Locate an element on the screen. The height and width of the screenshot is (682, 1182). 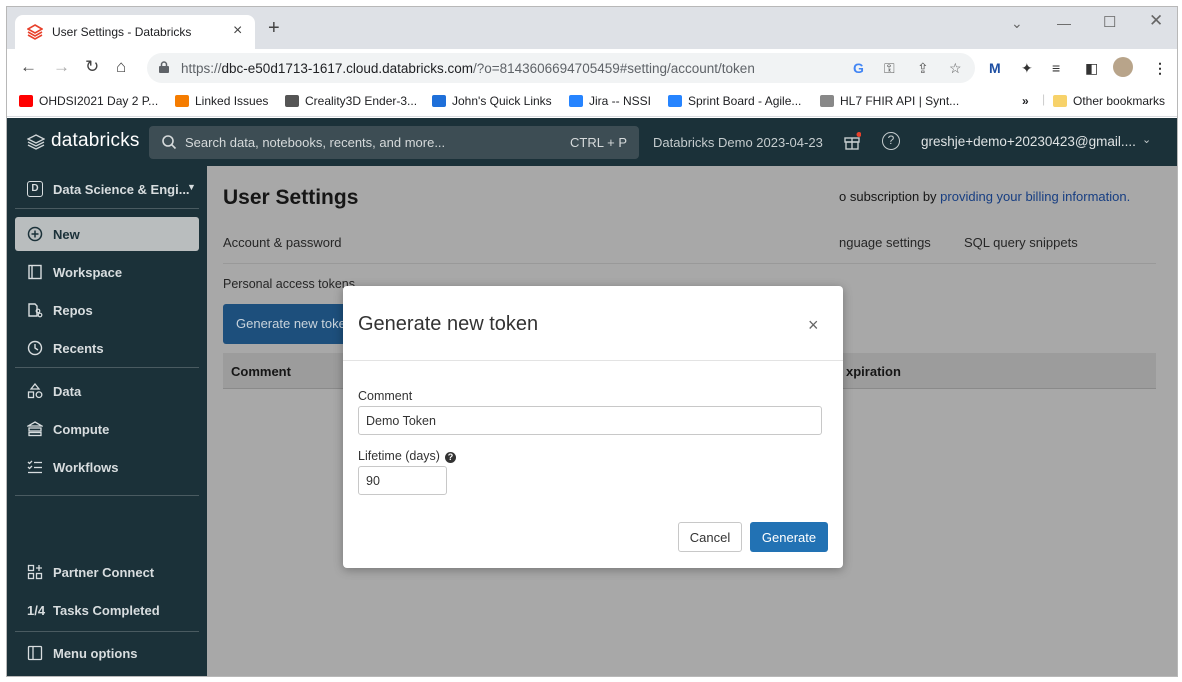
reload-icon: ↻ is located at coordinates (92, 67).